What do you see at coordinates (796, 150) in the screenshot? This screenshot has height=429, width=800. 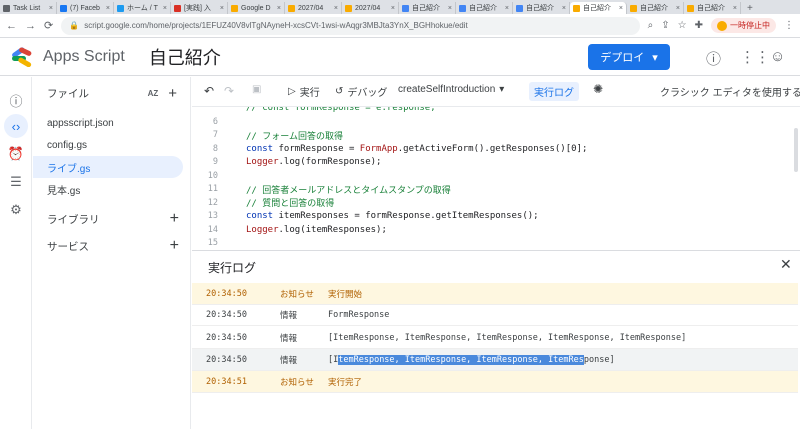 I see `editor-scrollbar` at bounding box center [796, 150].